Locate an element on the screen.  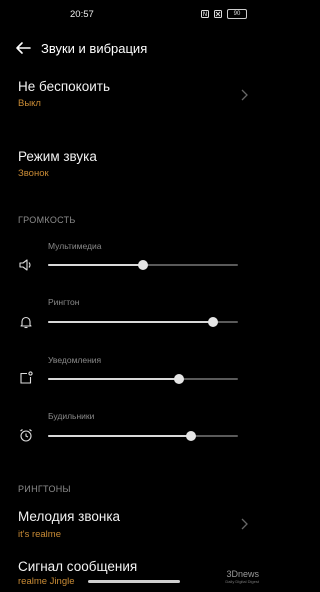
multimedia-volume-fill is located at coordinates (95, 265).